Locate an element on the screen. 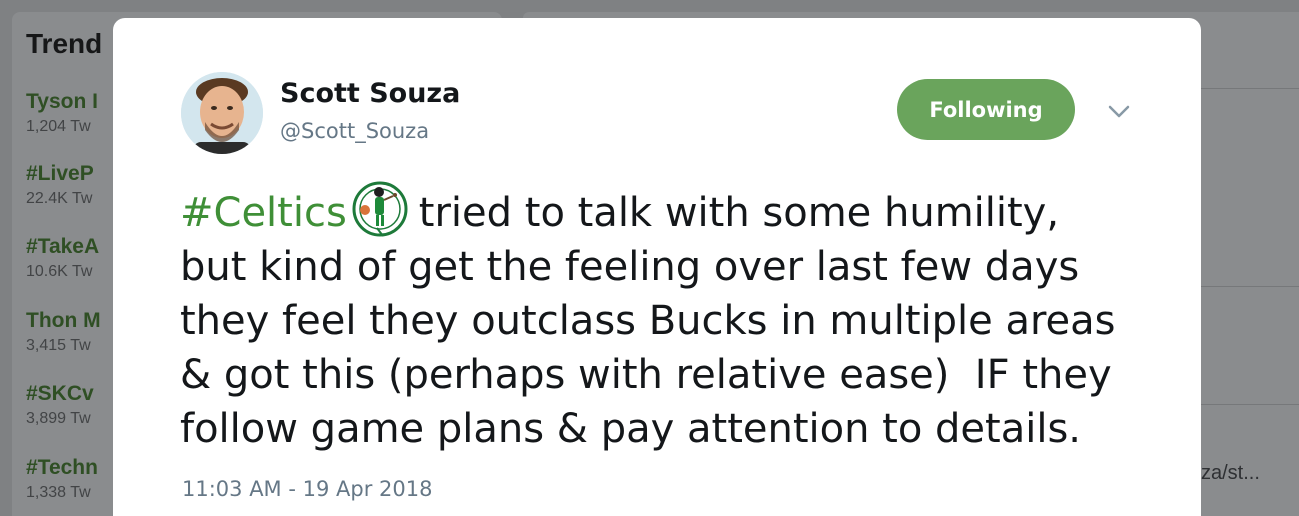 Image resolution: width=1299 pixels, height=516 pixels. trend-count: 1,204 Tw is located at coordinates (58, 126).